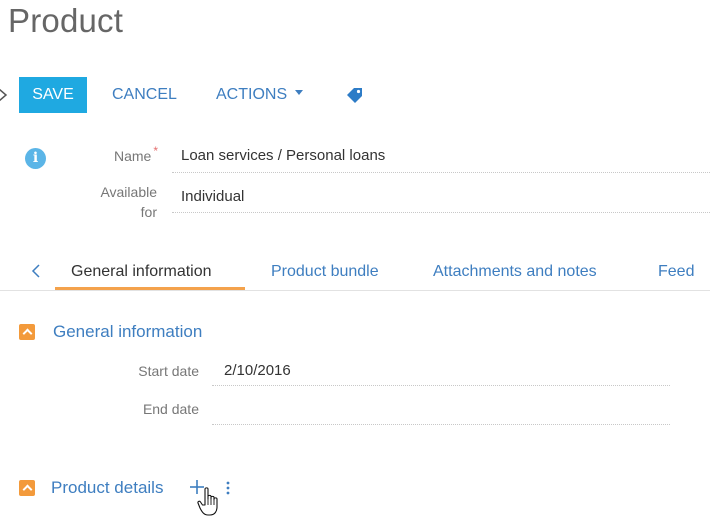  What do you see at coordinates (168, 371) in the screenshot?
I see `start-date-label: Start date` at bounding box center [168, 371].